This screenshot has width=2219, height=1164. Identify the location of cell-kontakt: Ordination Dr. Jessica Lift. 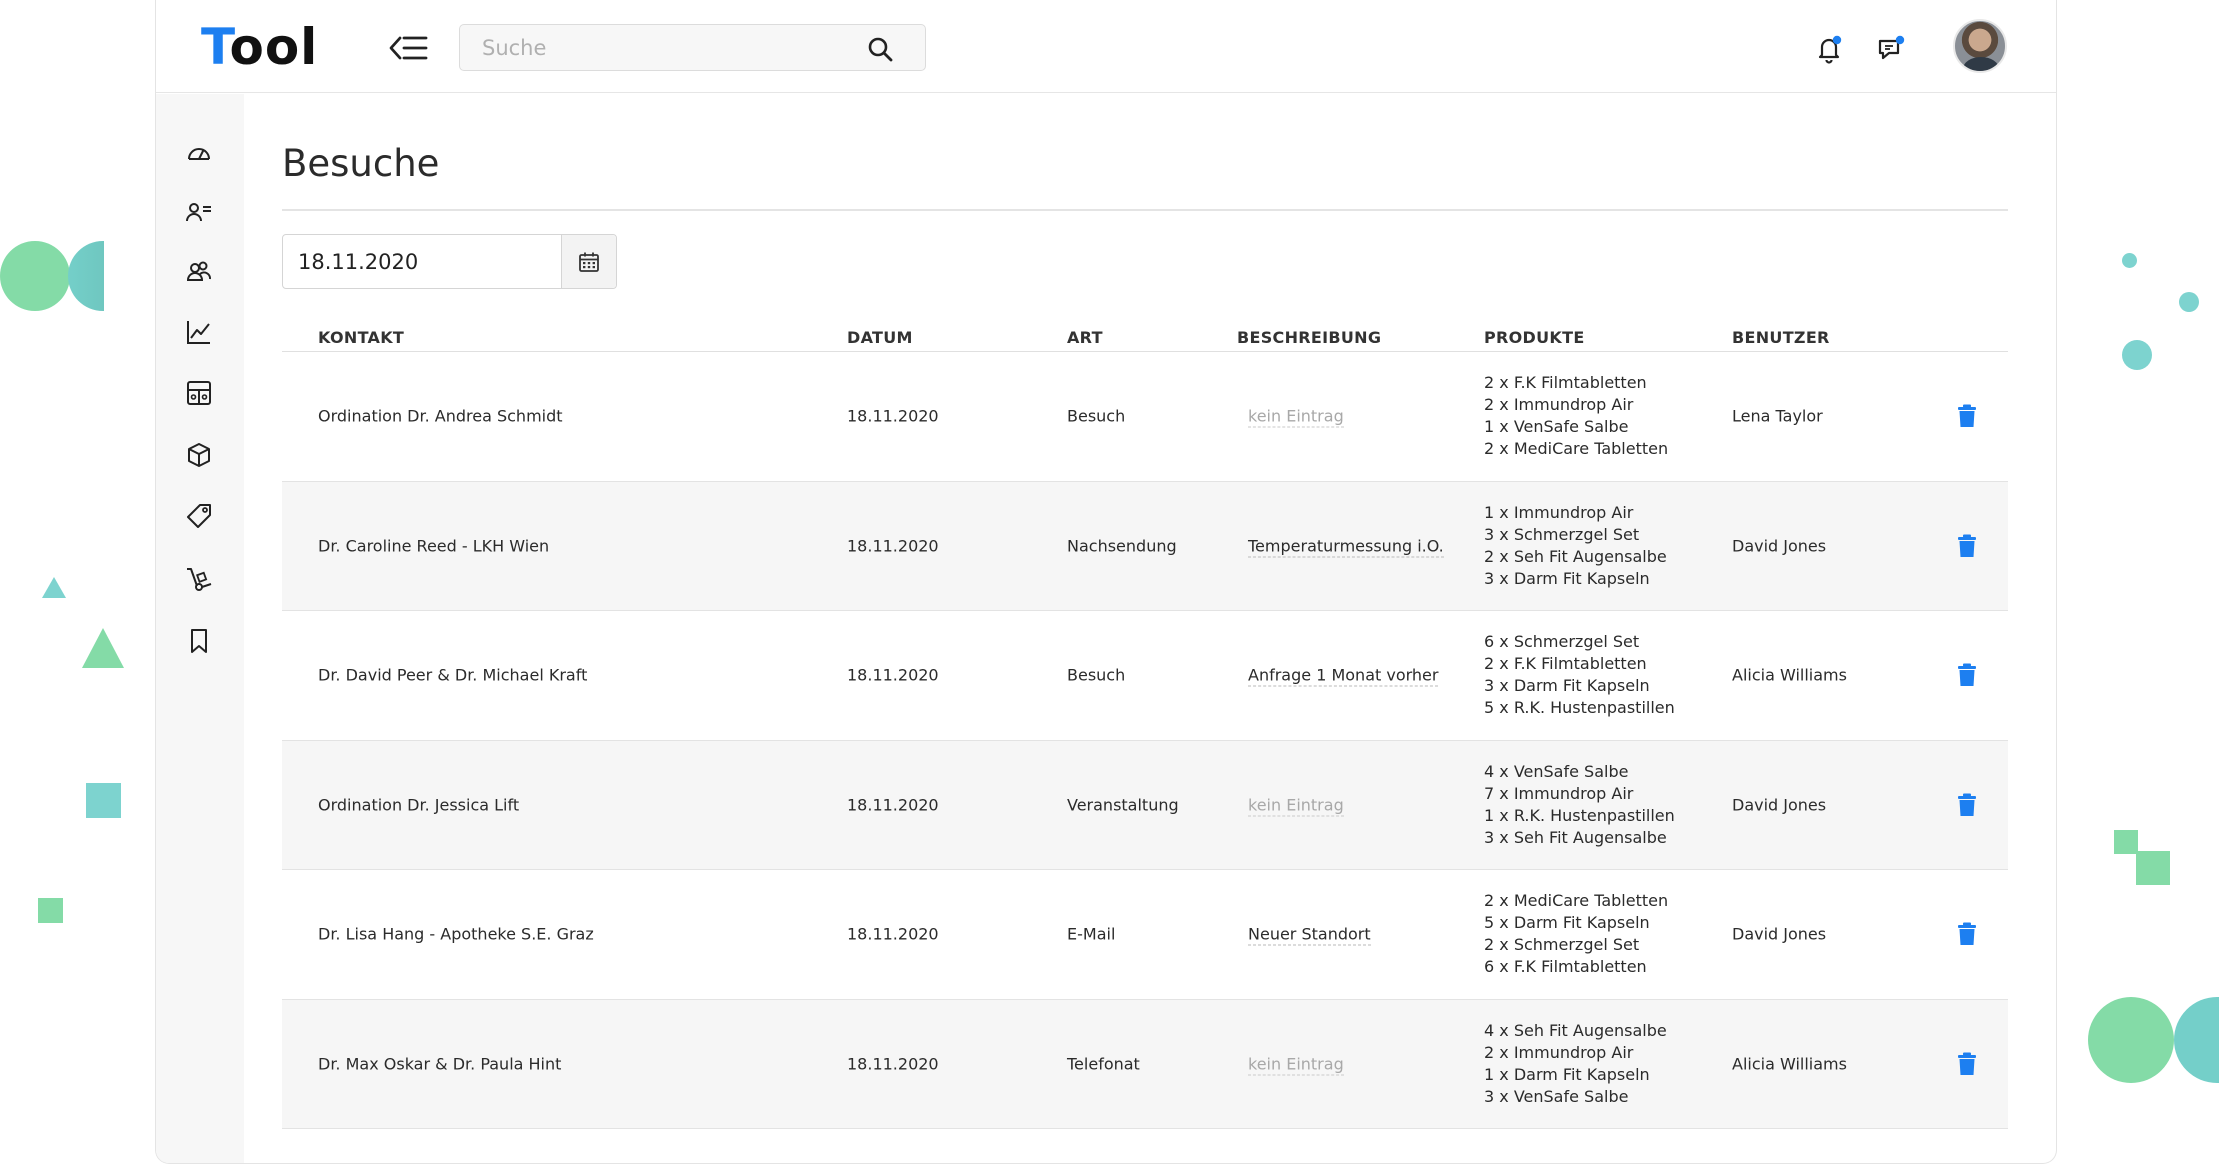
(419, 805).